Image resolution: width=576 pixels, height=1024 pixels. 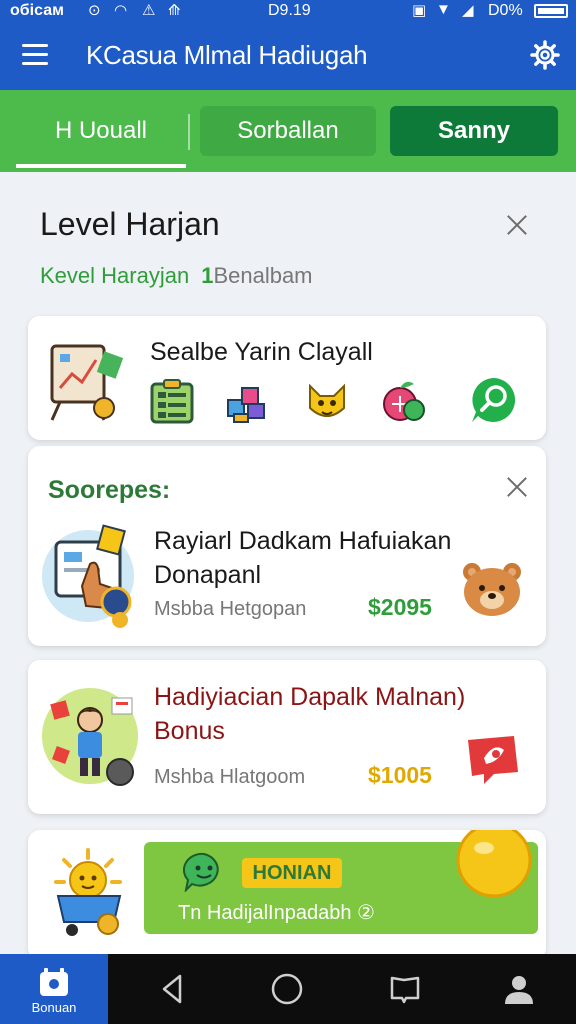 What do you see at coordinates (505, 10) in the screenshot?
I see `battery-percent: D0%` at bounding box center [505, 10].